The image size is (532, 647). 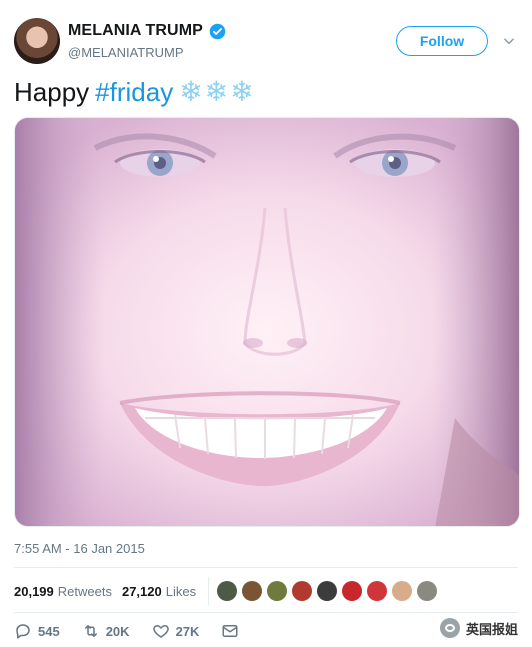 I want to click on tweet-timestamp: 7:55 AM - 16 Jan 2015, so click(x=79, y=548).